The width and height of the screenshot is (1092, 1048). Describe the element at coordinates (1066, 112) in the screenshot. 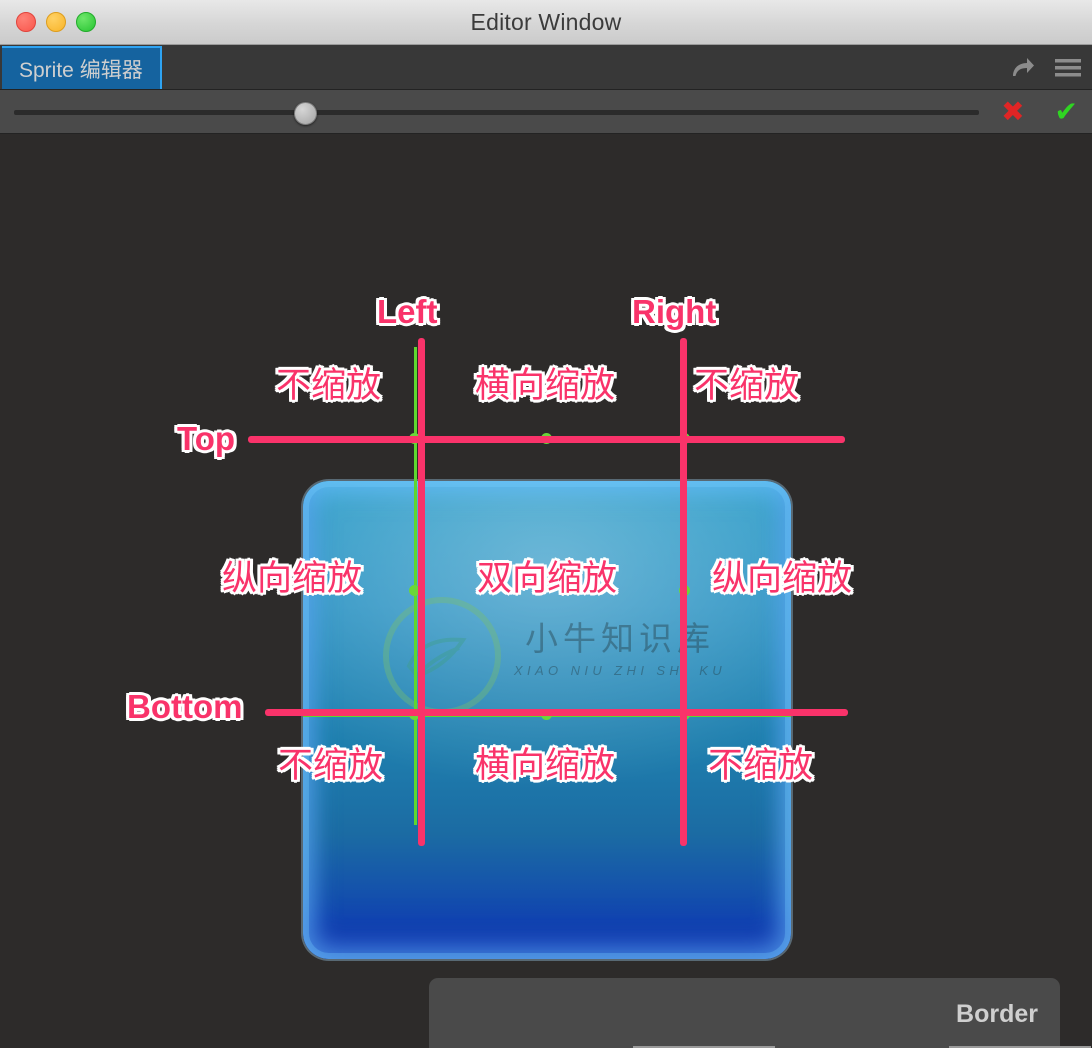

I see `confirm-icon: ✔` at that location.